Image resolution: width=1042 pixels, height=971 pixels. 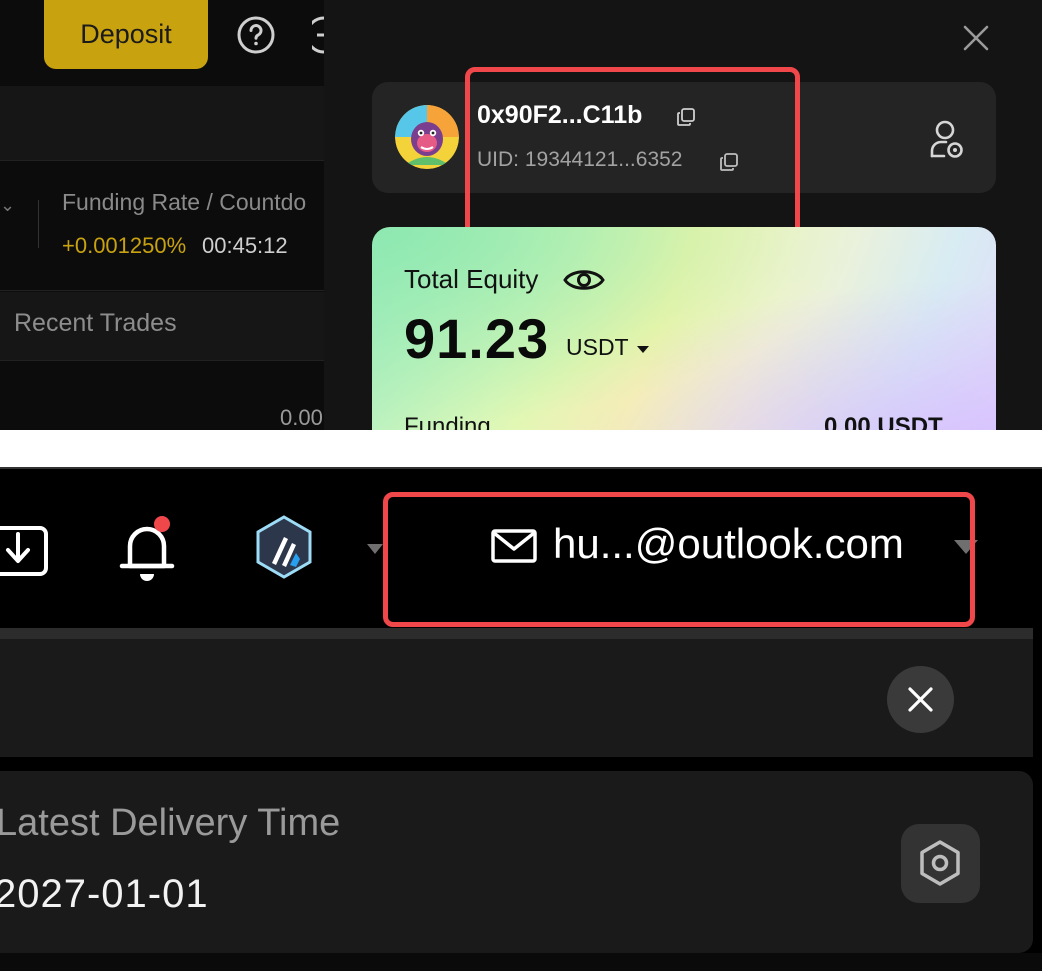 What do you see at coordinates (427, 137) in the screenshot?
I see `avatar` at bounding box center [427, 137].